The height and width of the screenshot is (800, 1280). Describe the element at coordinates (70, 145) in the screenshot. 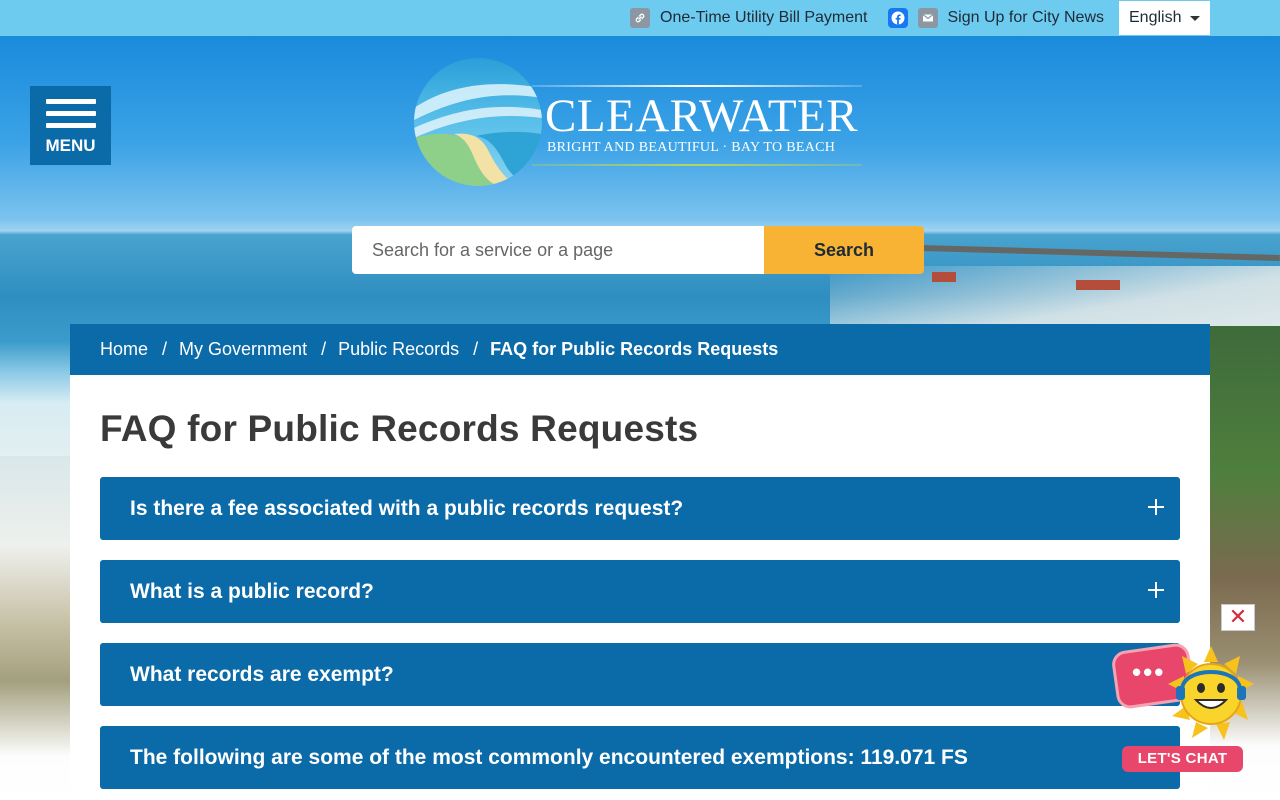

I see `menu-label: MENU` at that location.